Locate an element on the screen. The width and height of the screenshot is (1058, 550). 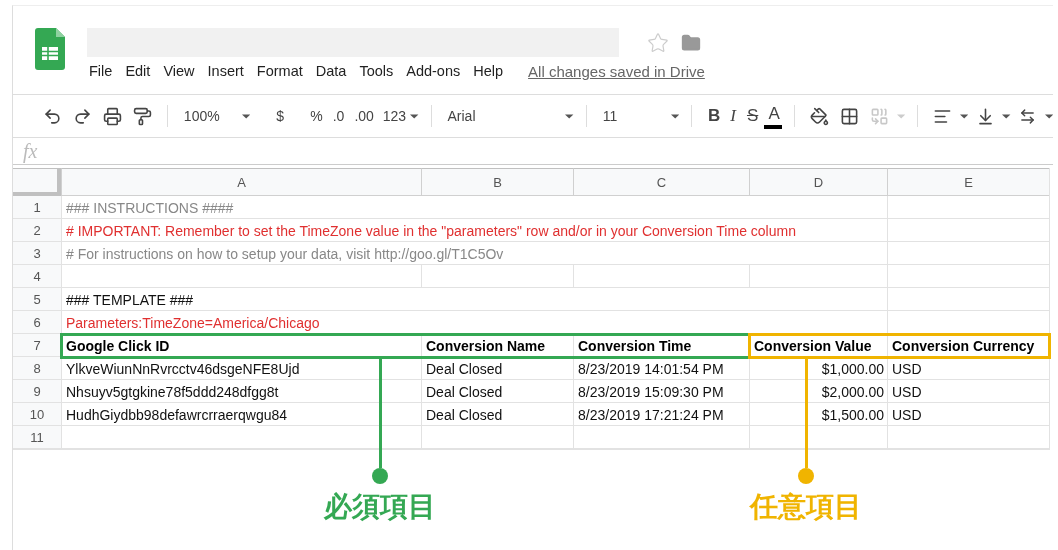
row-number: 11 is located at coordinates (37, 437).